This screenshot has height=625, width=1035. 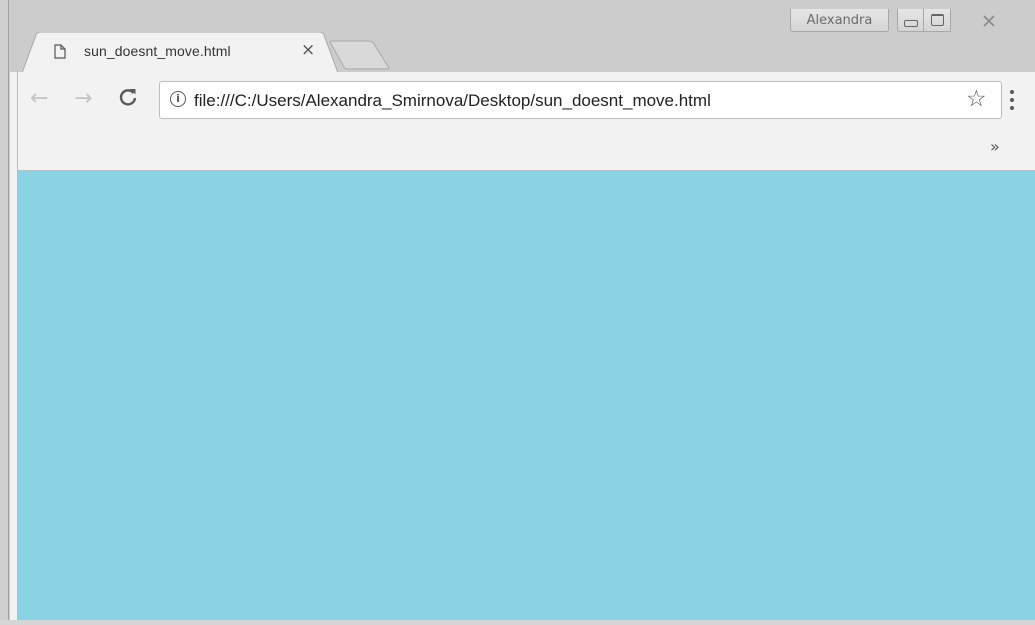 I want to click on tab-title: sun_doesnt_move.html, so click(x=157, y=51).